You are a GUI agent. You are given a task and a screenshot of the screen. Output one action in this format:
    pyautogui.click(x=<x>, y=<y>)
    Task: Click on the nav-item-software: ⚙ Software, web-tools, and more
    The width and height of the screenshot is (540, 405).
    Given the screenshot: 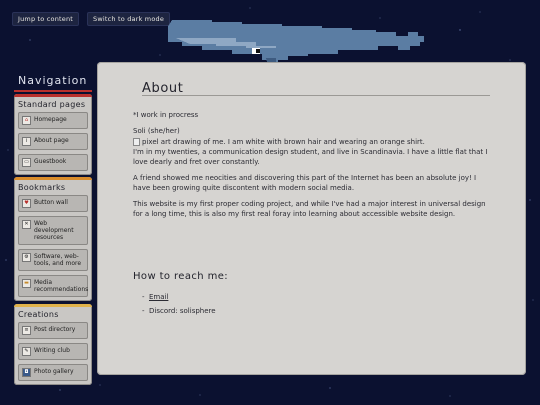 What is the action you would take?
    pyautogui.click(x=53, y=260)
    